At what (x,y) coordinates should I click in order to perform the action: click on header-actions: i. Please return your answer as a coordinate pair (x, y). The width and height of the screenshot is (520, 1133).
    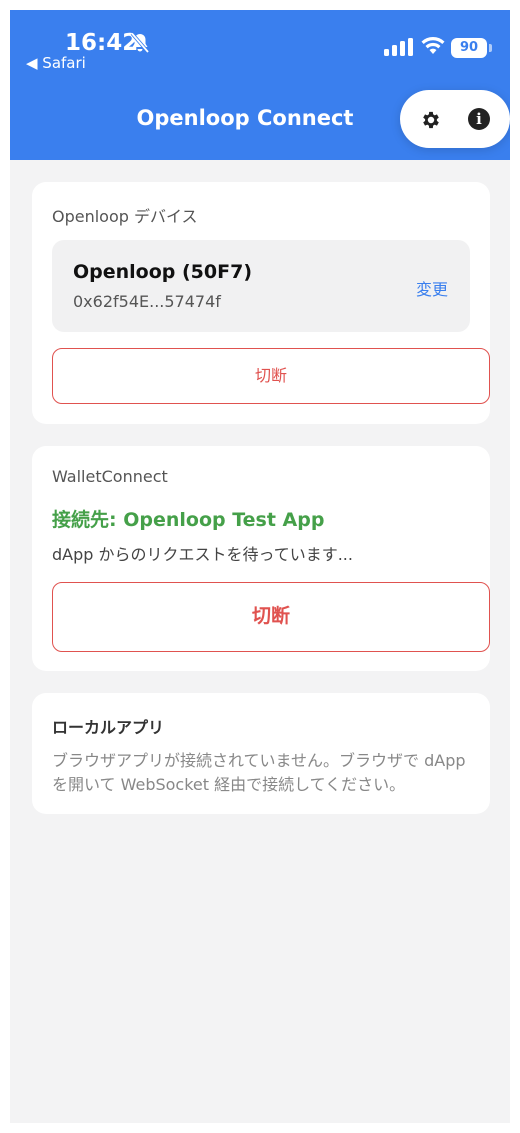
    Looking at the image, I should click on (455, 119).